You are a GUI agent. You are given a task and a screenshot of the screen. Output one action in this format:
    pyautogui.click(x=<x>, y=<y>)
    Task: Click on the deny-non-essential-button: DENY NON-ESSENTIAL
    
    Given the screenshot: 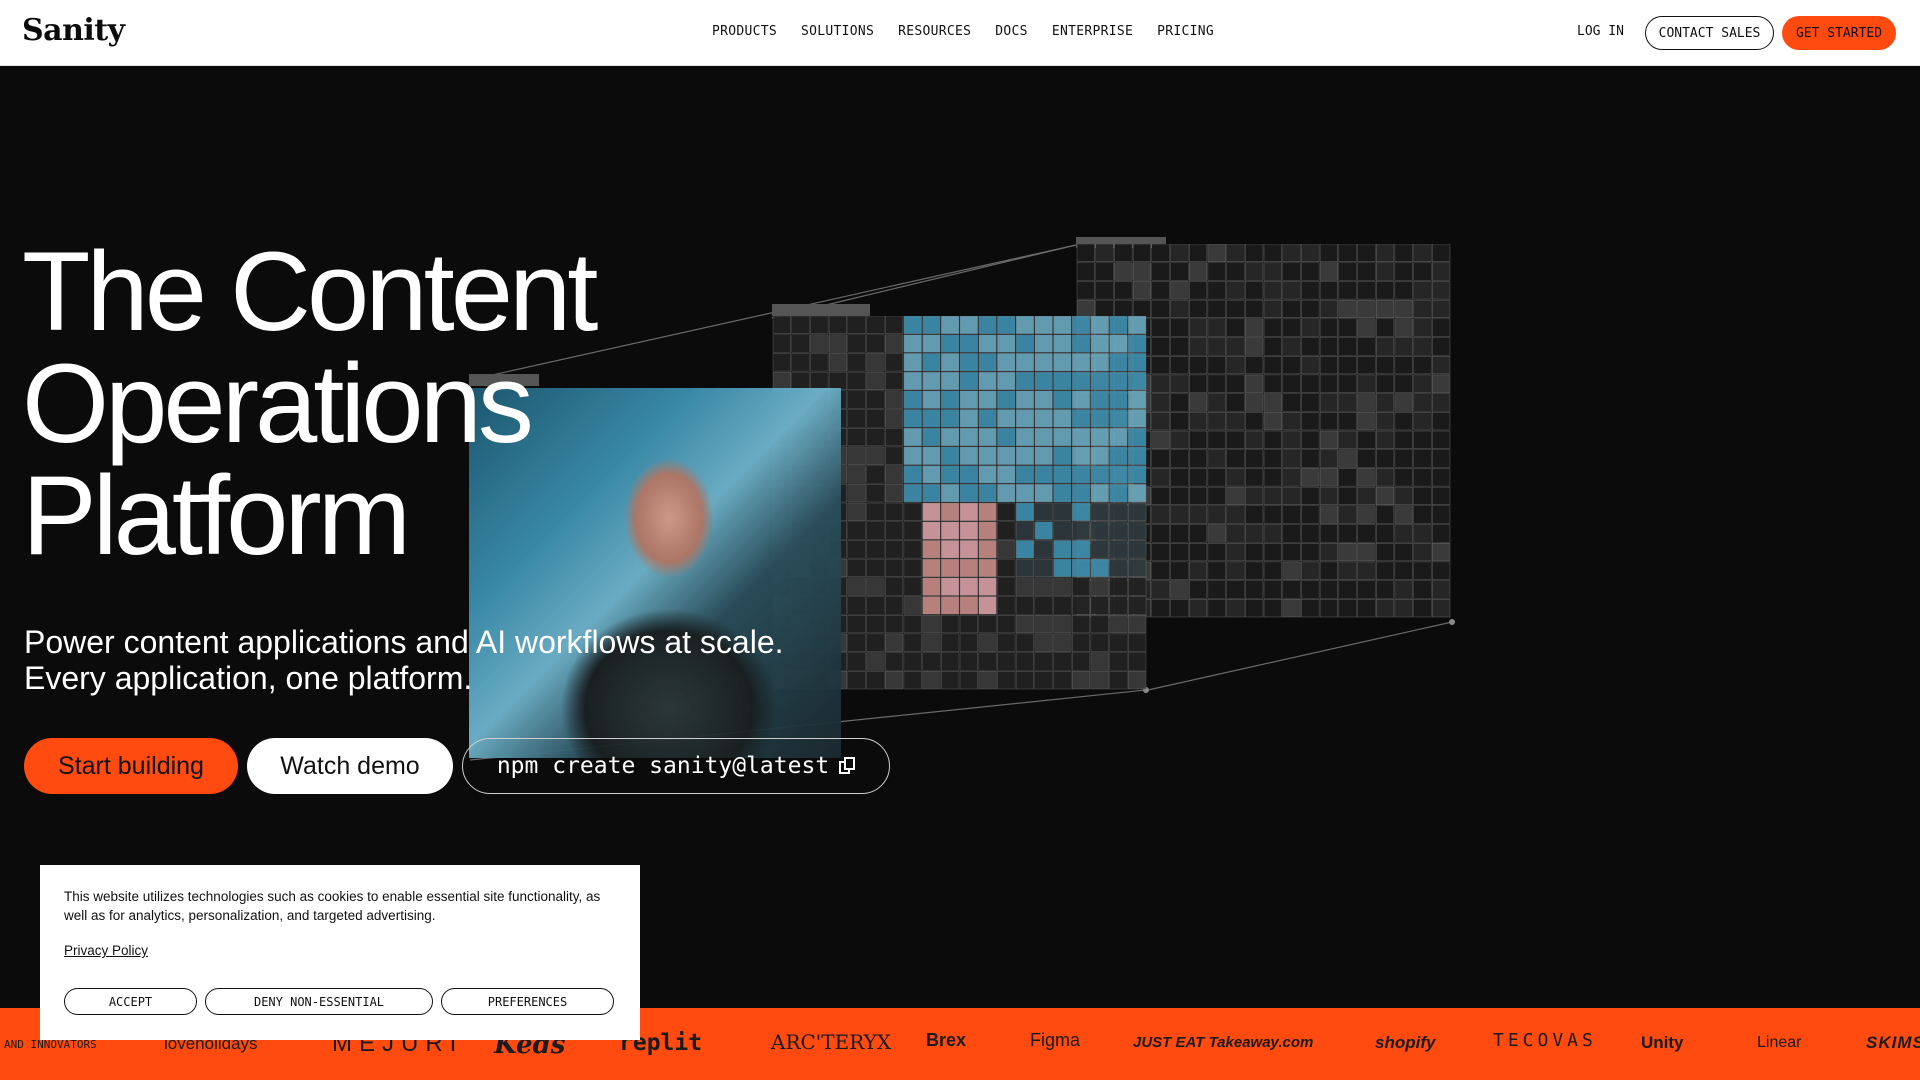 What is the action you would take?
    pyautogui.click(x=319, y=1001)
    